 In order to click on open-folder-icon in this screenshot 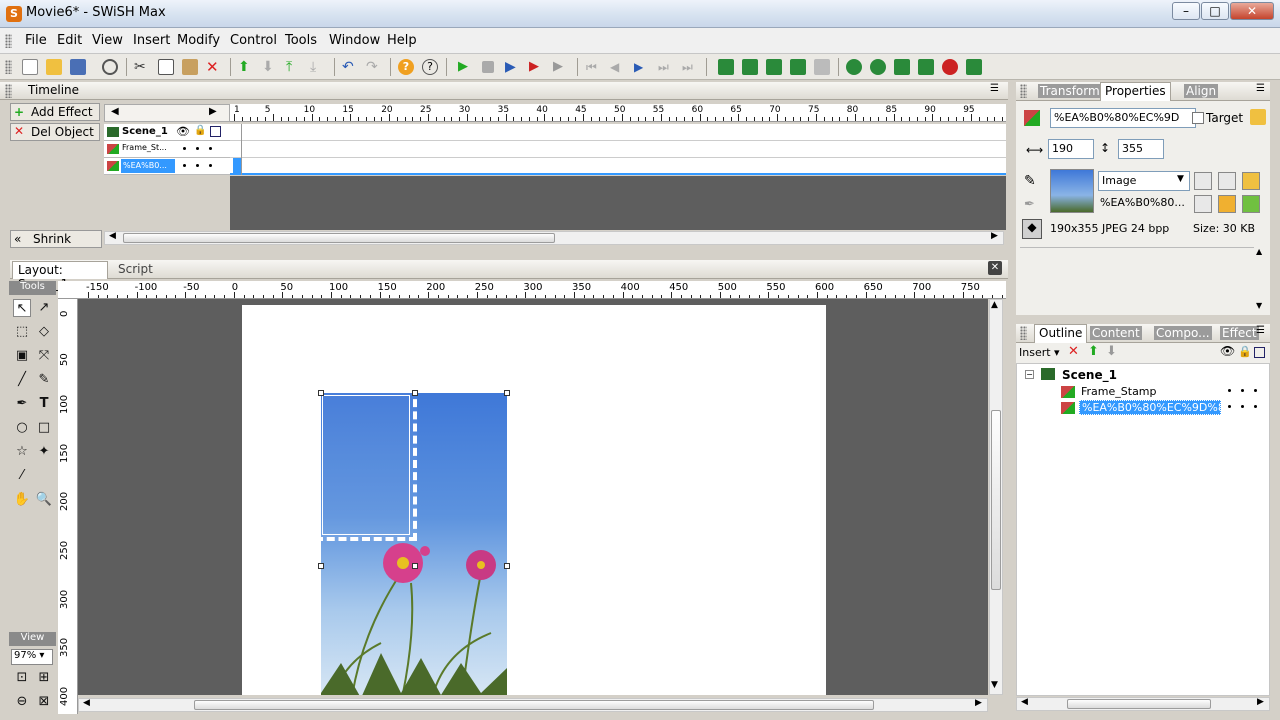, I will do `click(54, 67)`.